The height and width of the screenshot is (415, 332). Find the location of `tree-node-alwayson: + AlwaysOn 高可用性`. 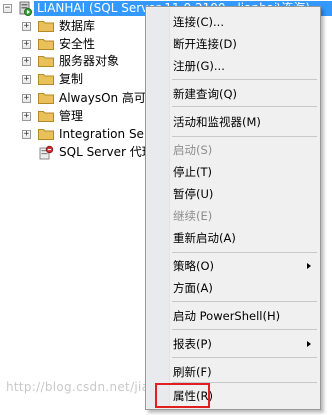

tree-node-alwayson: + AlwaysOn 高可用性 is located at coordinates (80, 98).